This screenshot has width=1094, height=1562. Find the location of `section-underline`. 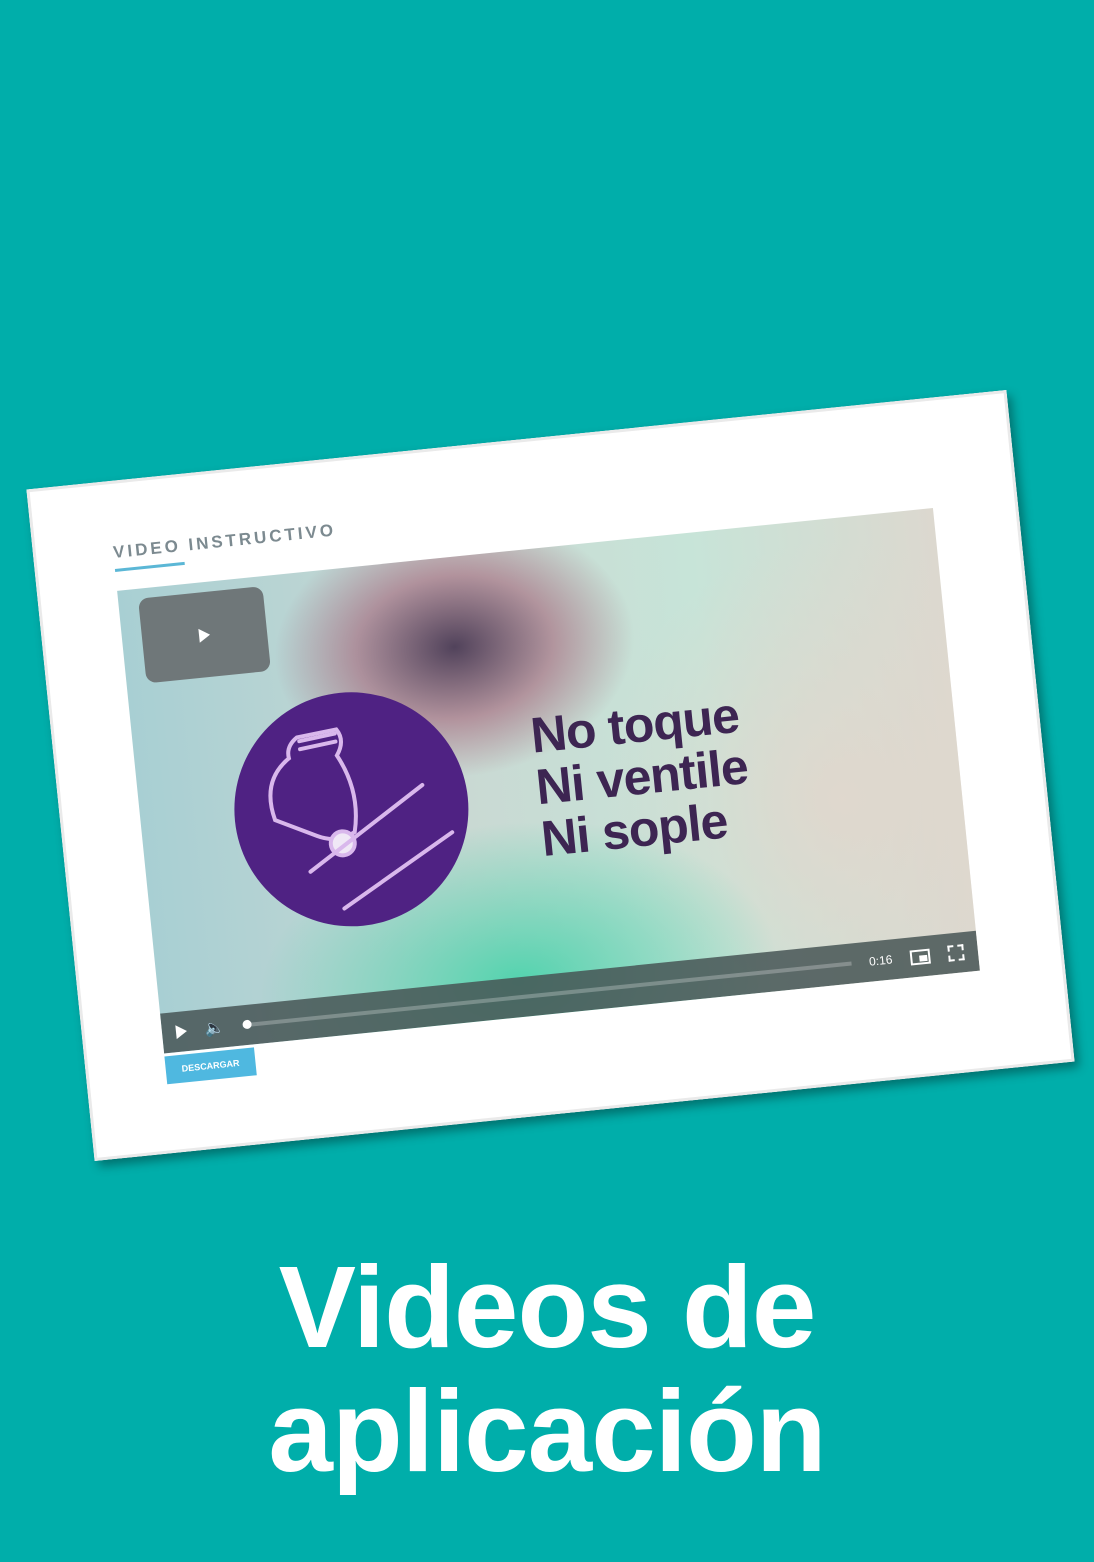

section-underline is located at coordinates (149, 566).